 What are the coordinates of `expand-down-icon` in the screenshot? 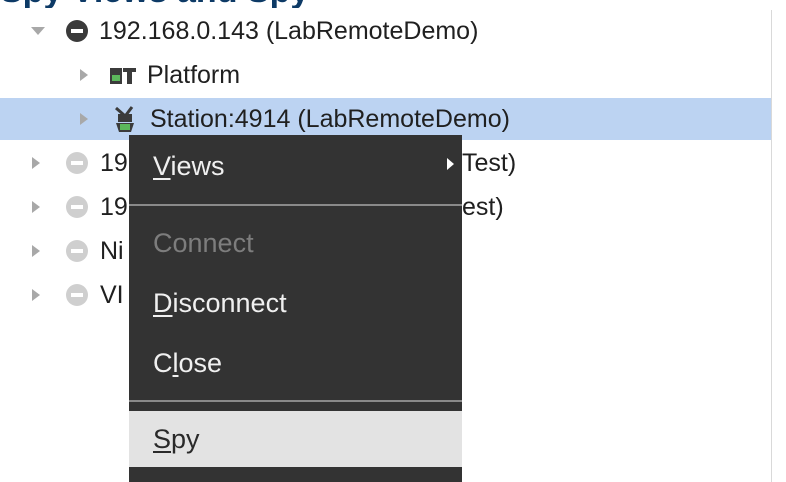 It's located at (38, 31).